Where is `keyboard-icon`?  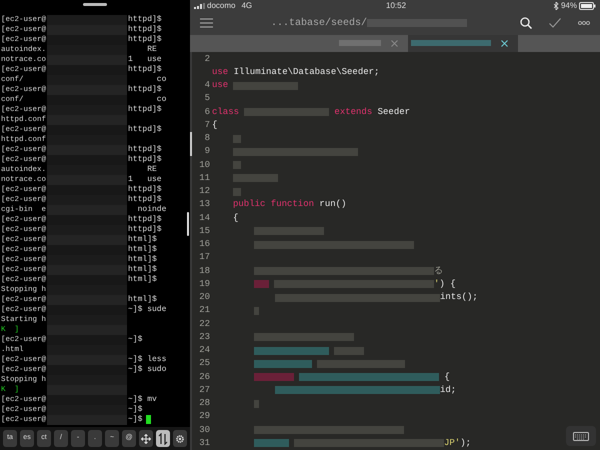 keyboard-icon is located at coordinates (581, 436).